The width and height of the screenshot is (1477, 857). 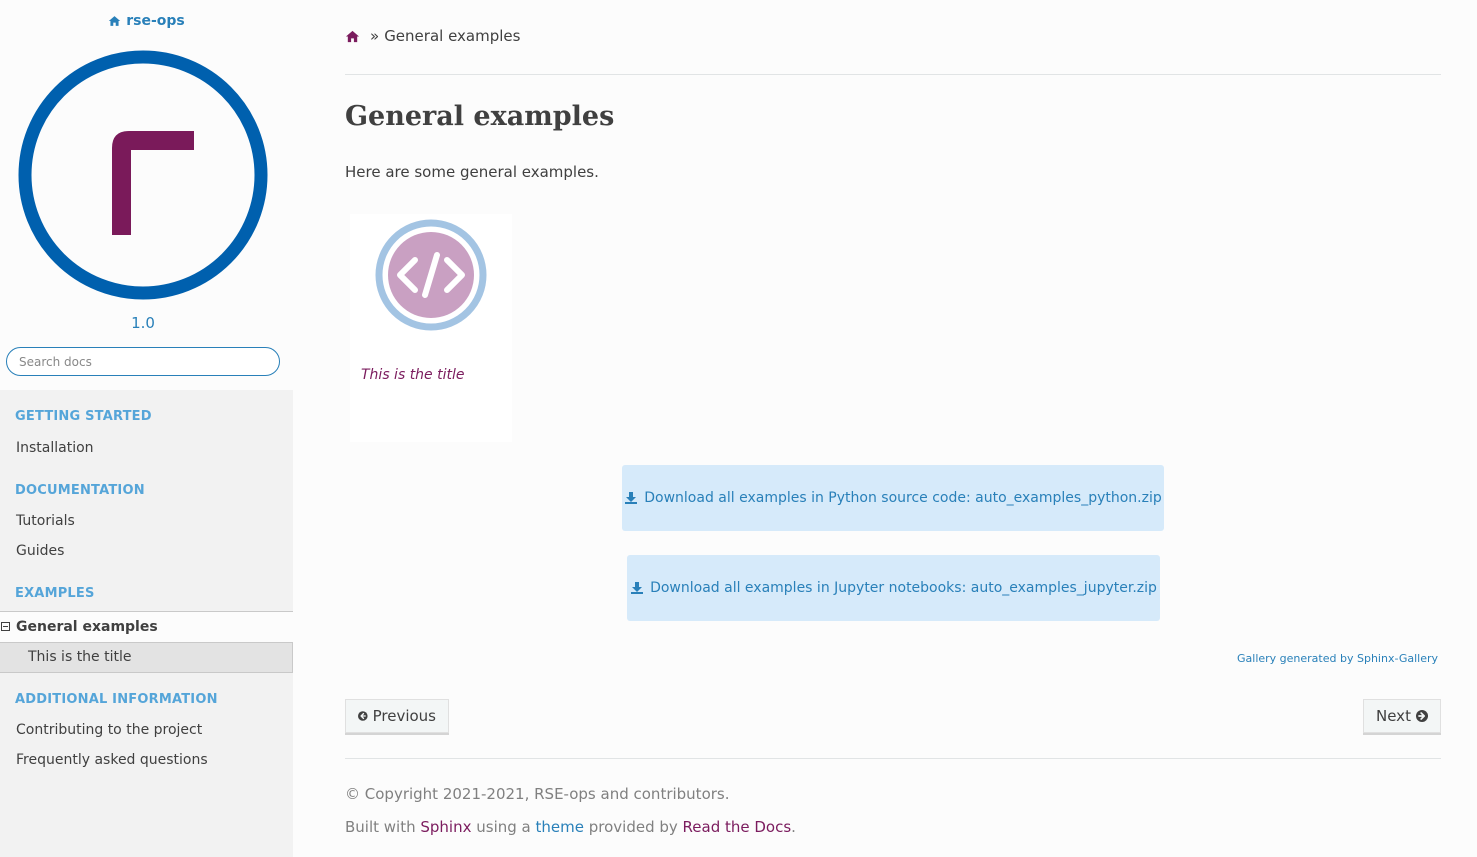 What do you see at coordinates (452, 36) in the screenshot?
I see `breadcrumb-current: General examples` at bounding box center [452, 36].